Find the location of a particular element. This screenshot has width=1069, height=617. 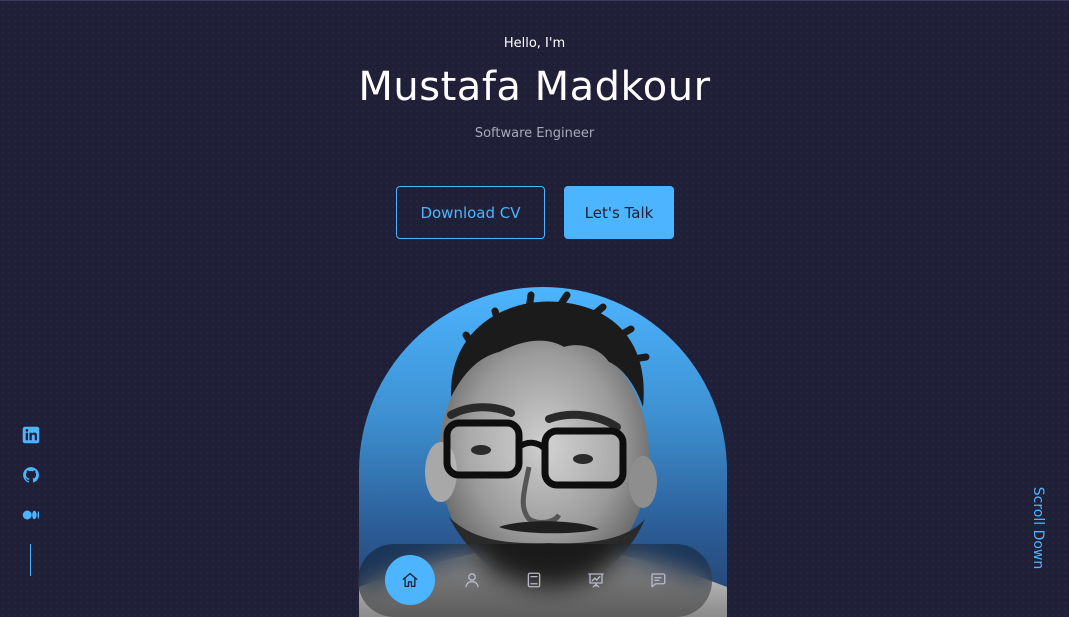

social-links is located at coordinates (31, 486).